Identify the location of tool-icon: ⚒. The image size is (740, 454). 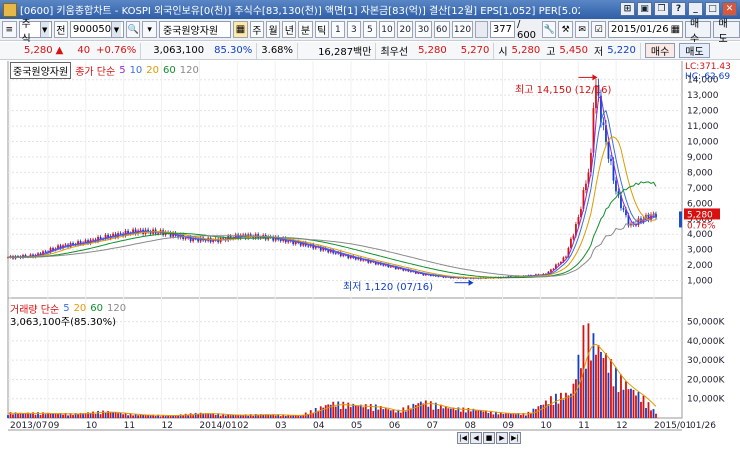
(565, 29).